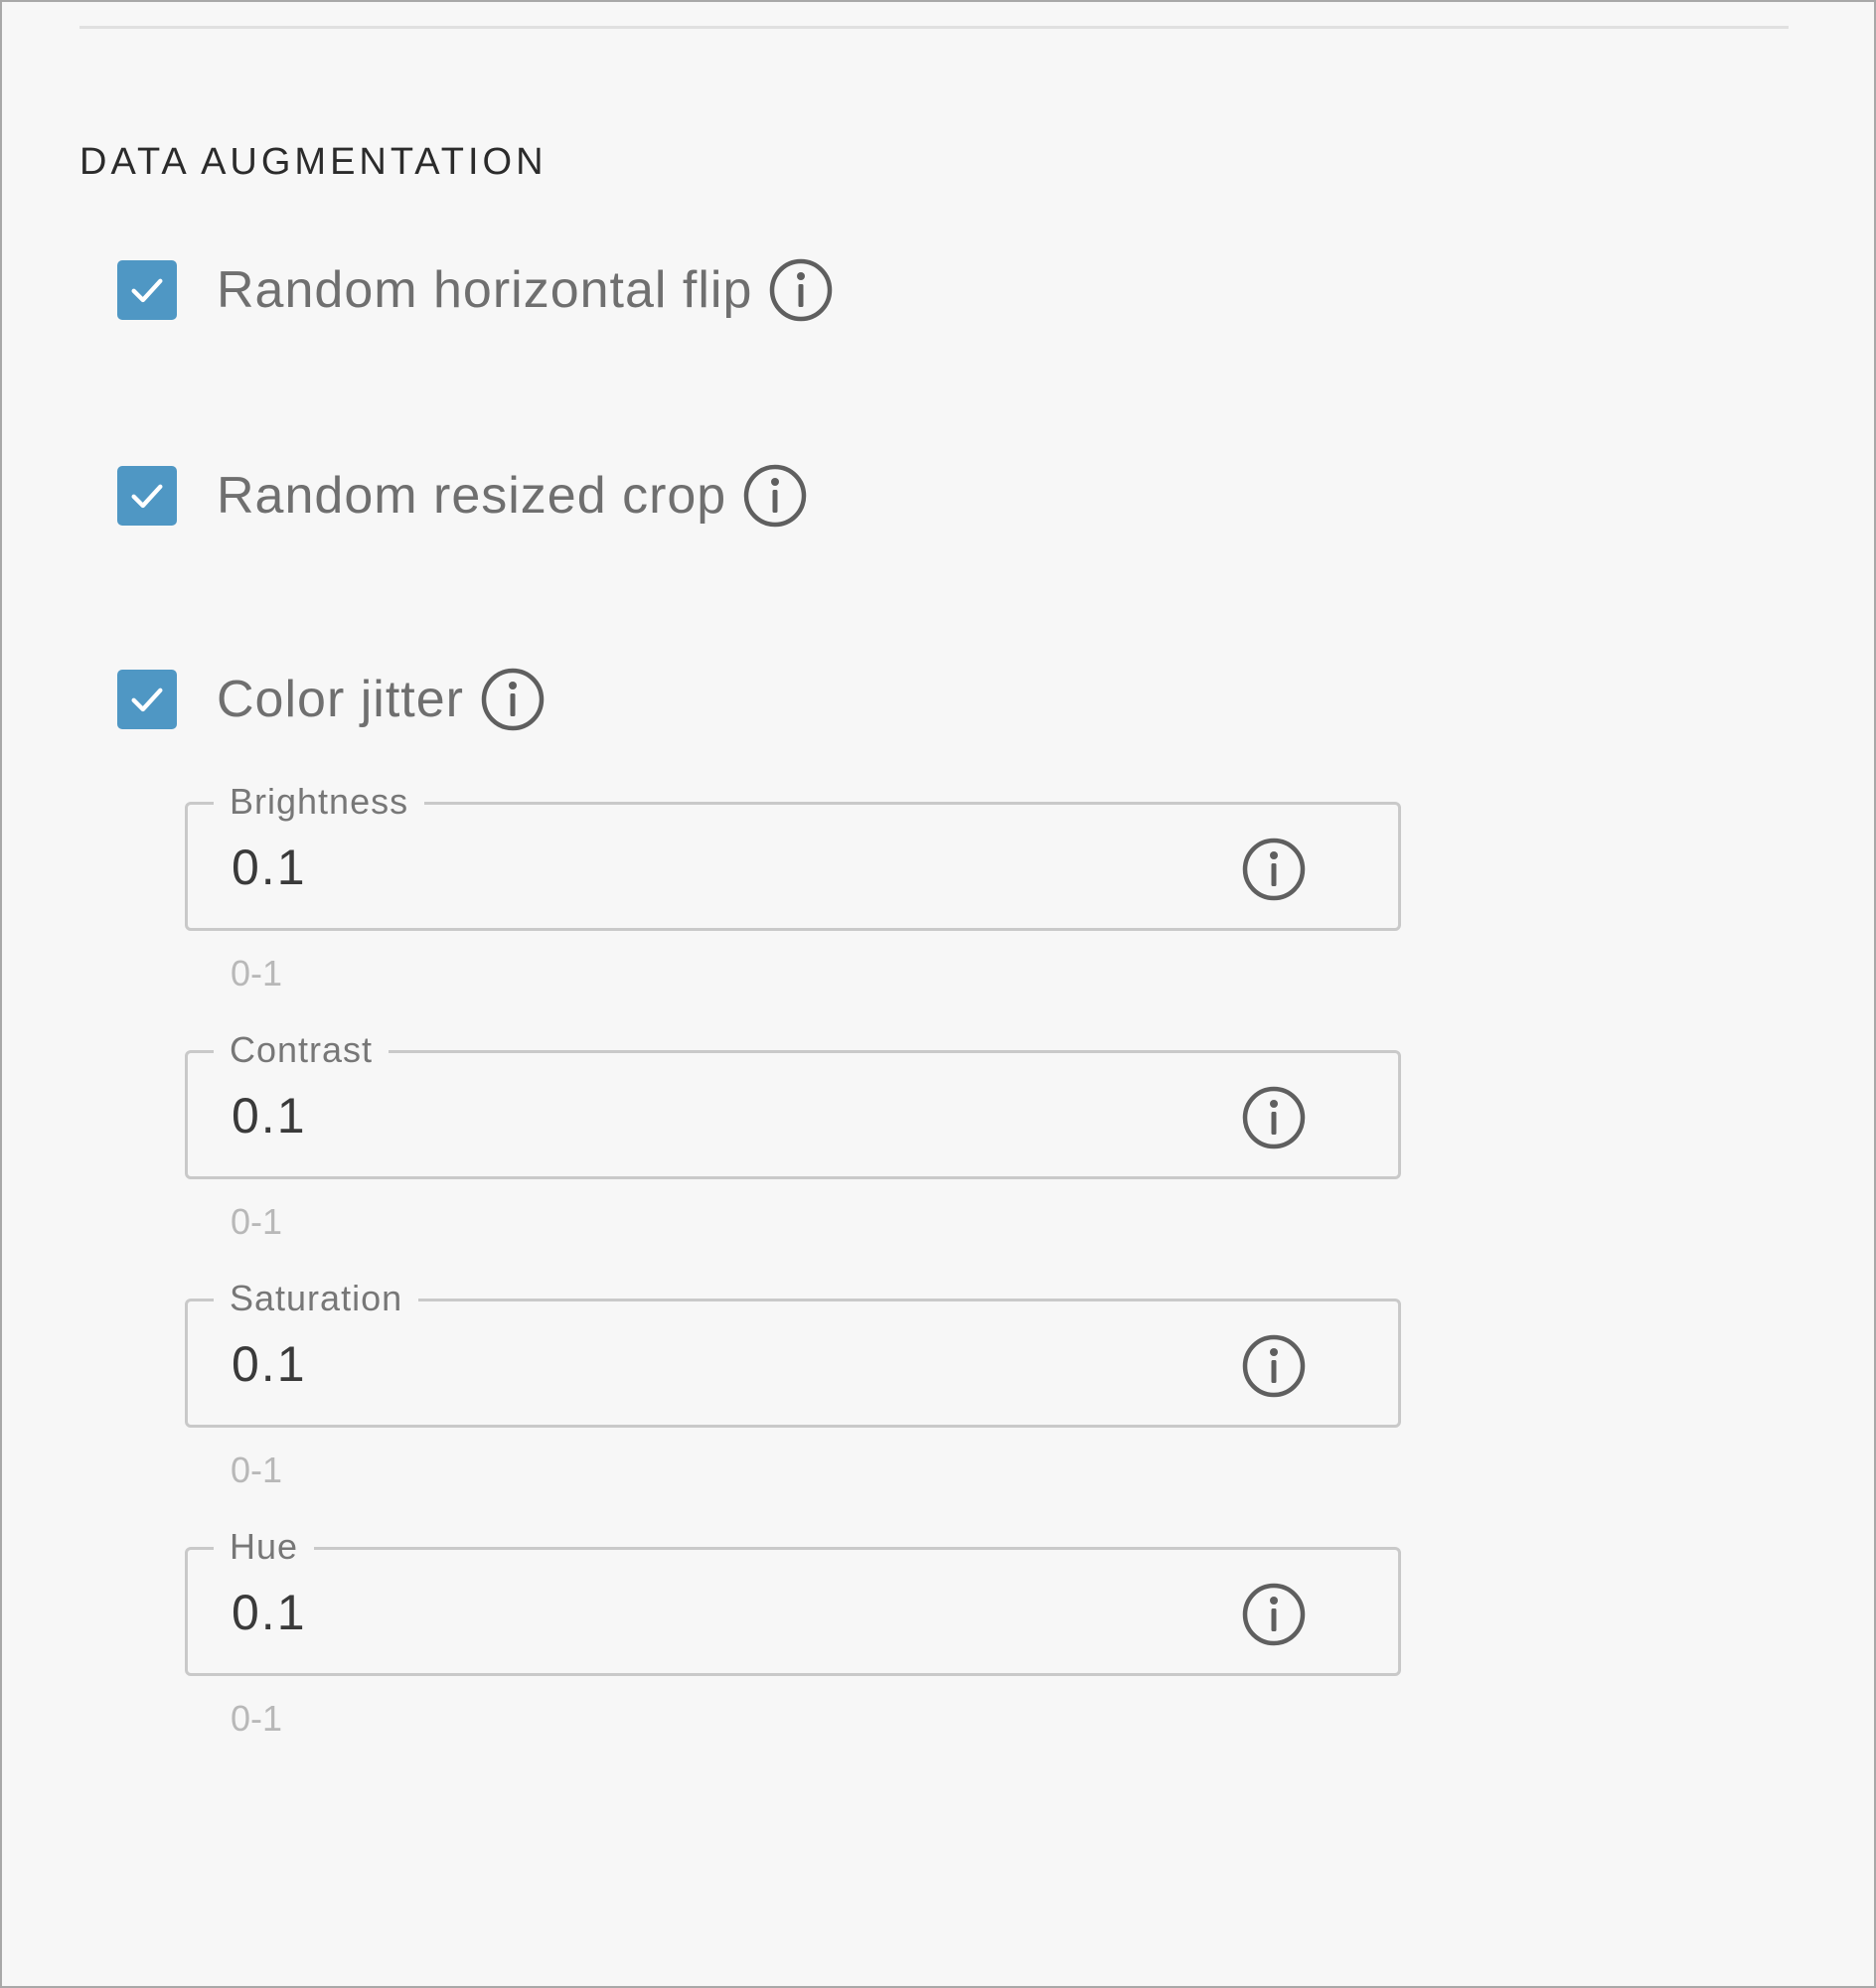  Describe the element at coordinates (320, 802) in the screenshot. I see `brightness-field-label: Brightness` at that location.